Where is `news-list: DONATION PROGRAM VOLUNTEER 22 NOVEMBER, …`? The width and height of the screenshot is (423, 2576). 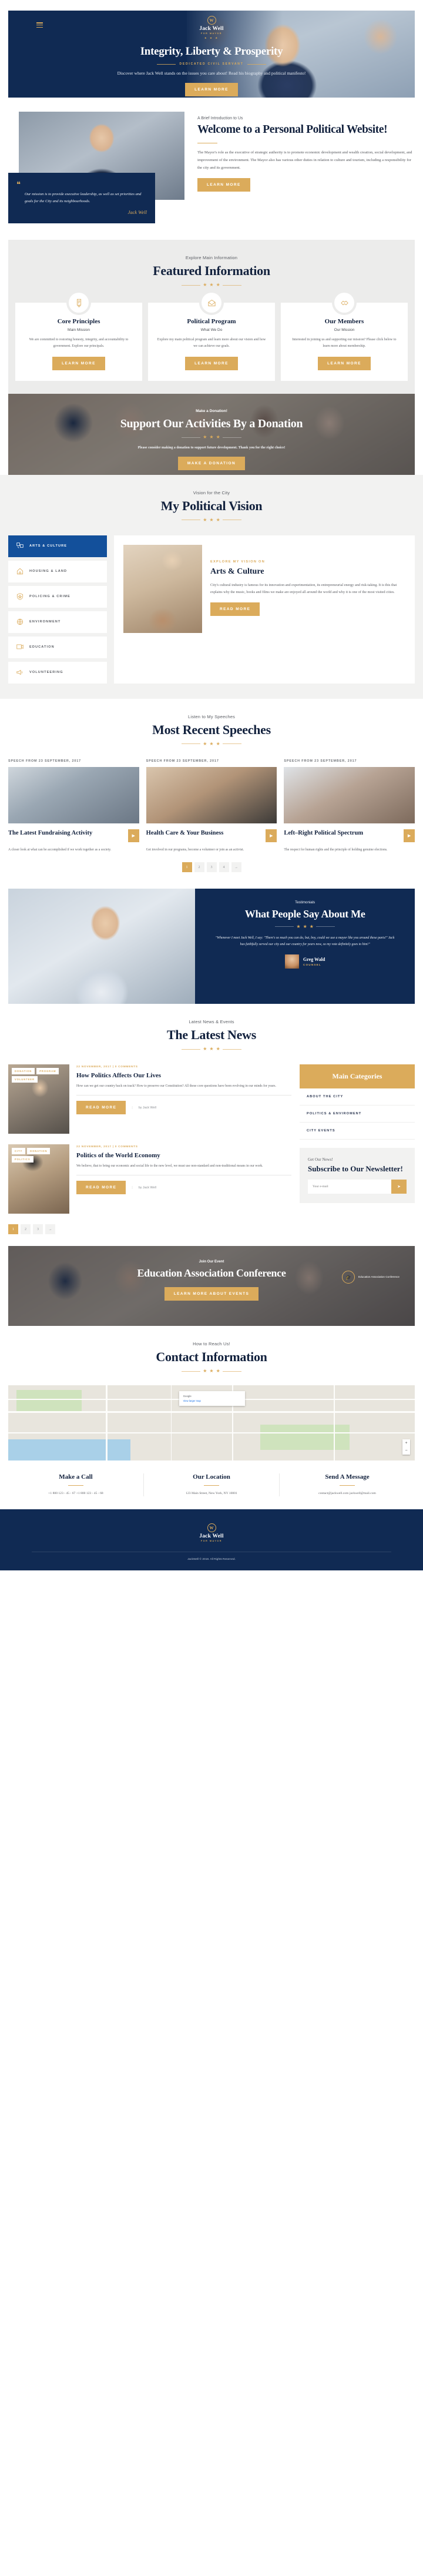
news-list: DONATION PROGRAM VOLUNTEER 22 NOVEMBER, … is located at coordinates (149, 1149).